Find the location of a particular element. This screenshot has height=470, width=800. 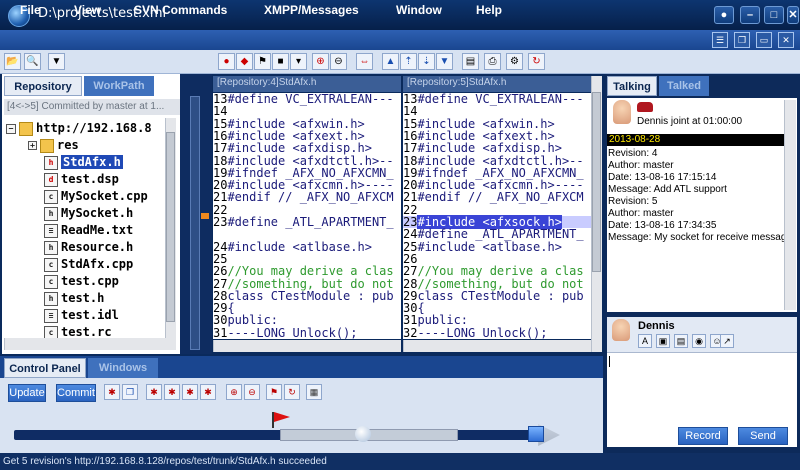

tree-item: h test.h is located at coordinates (74, 298).